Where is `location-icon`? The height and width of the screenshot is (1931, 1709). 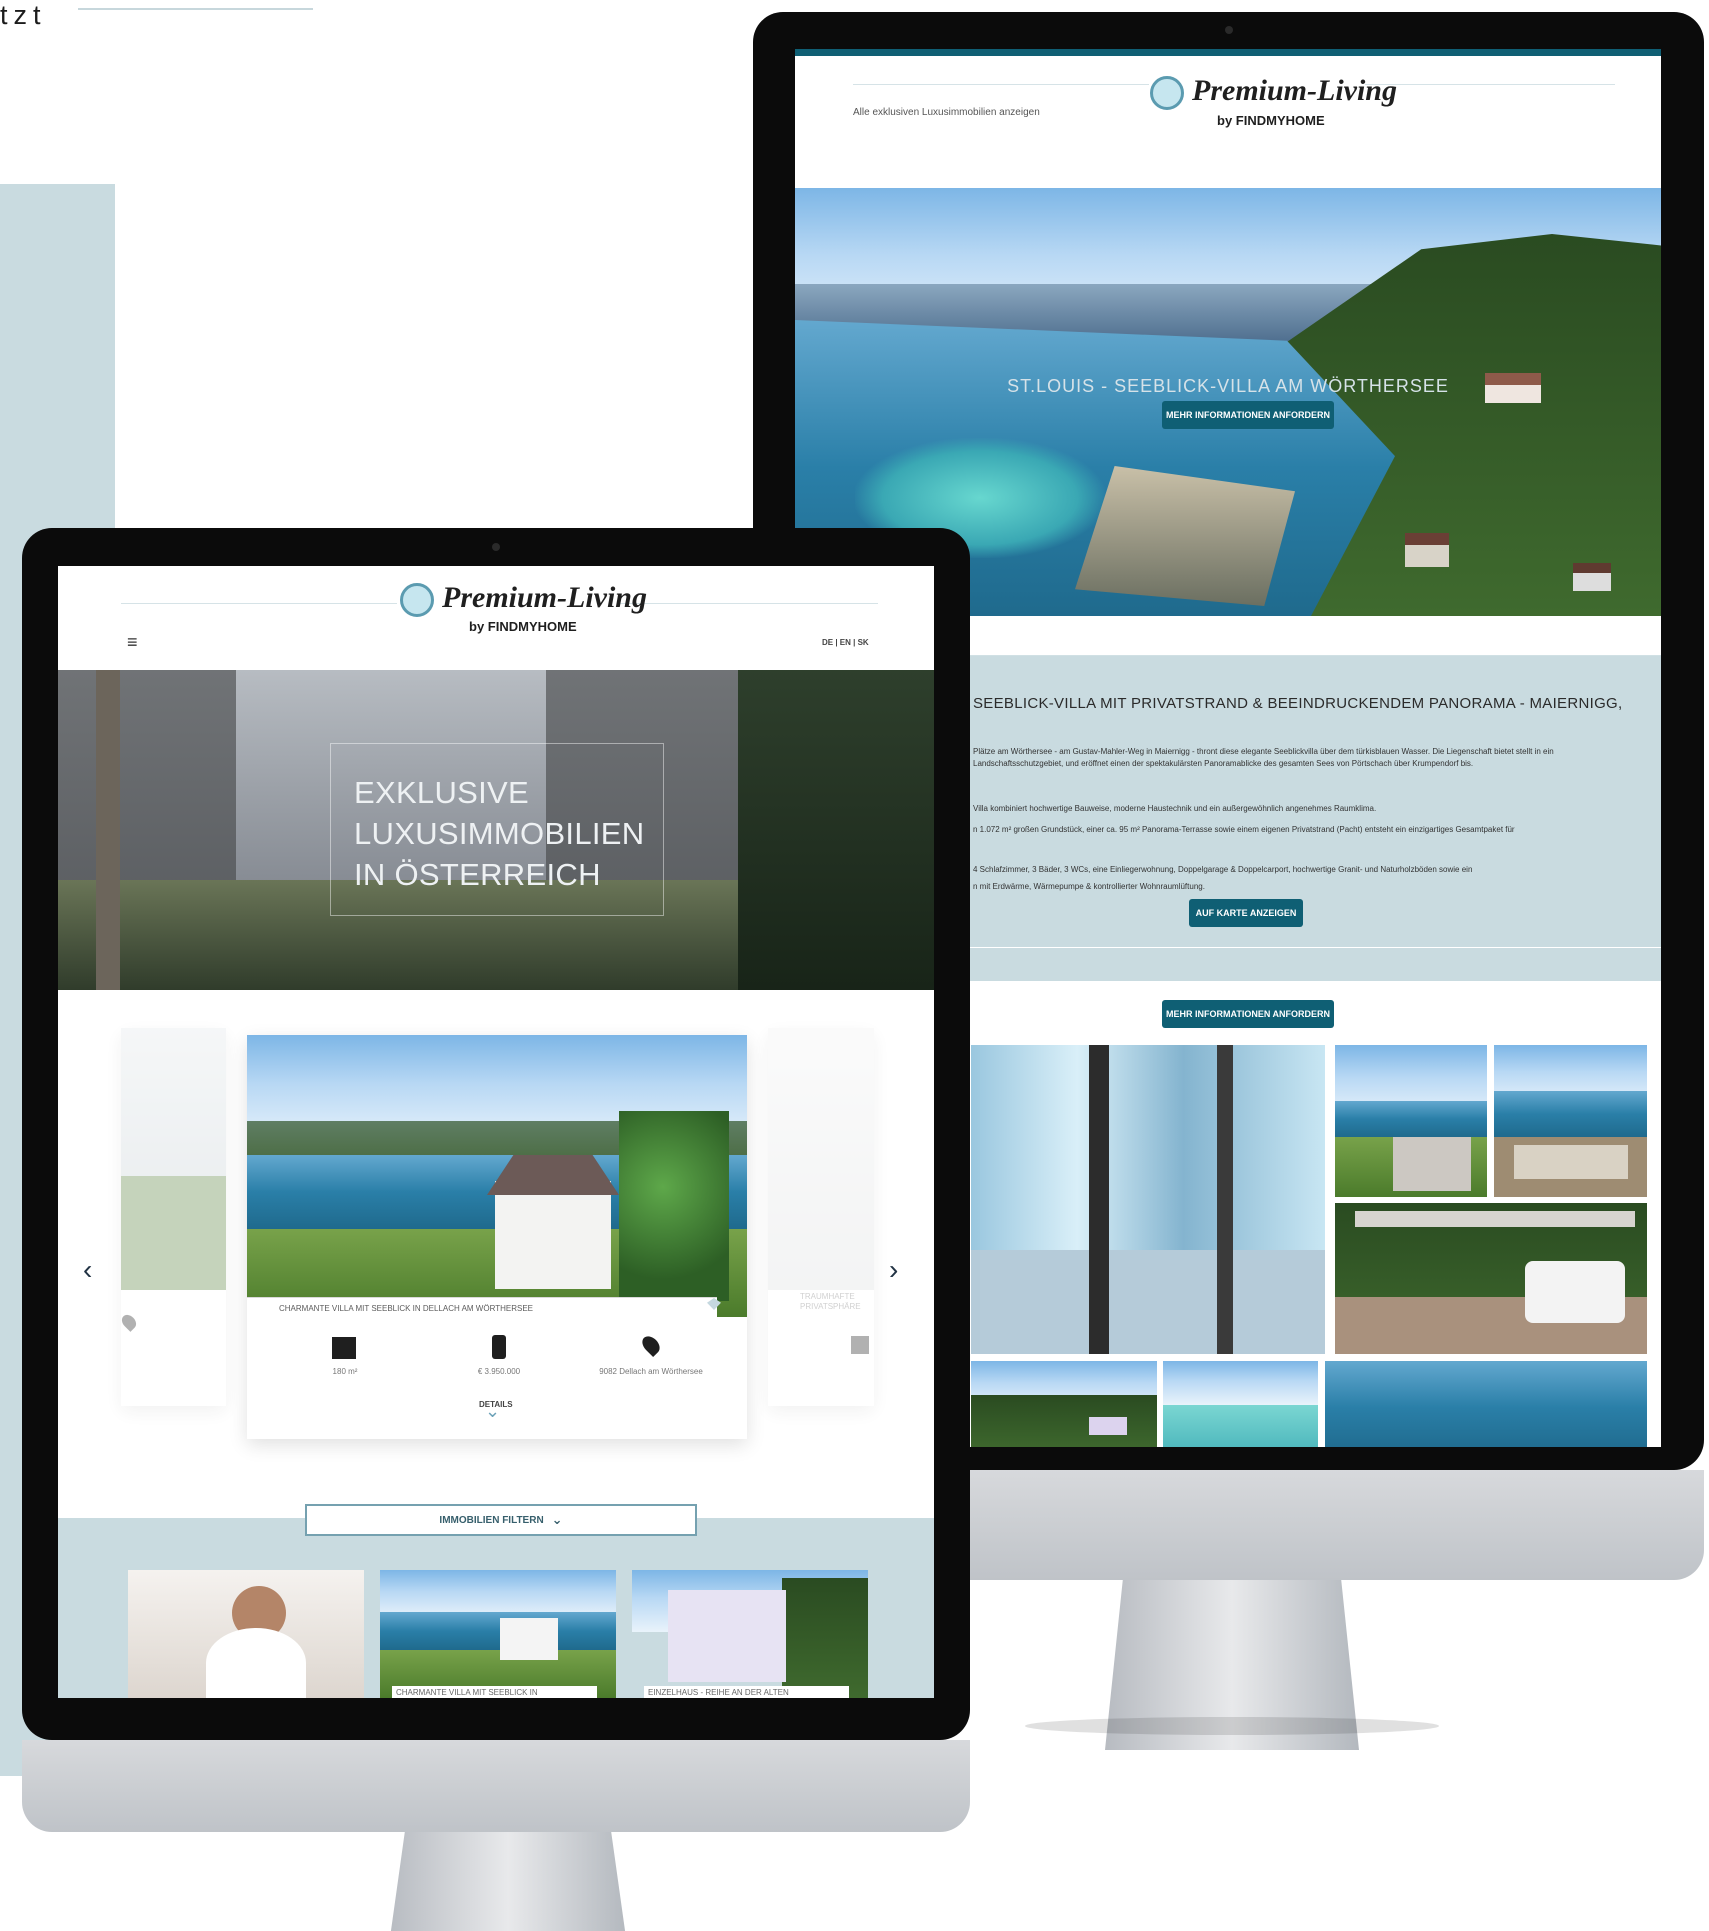 location-icon is located at coordinates (651, 1345).